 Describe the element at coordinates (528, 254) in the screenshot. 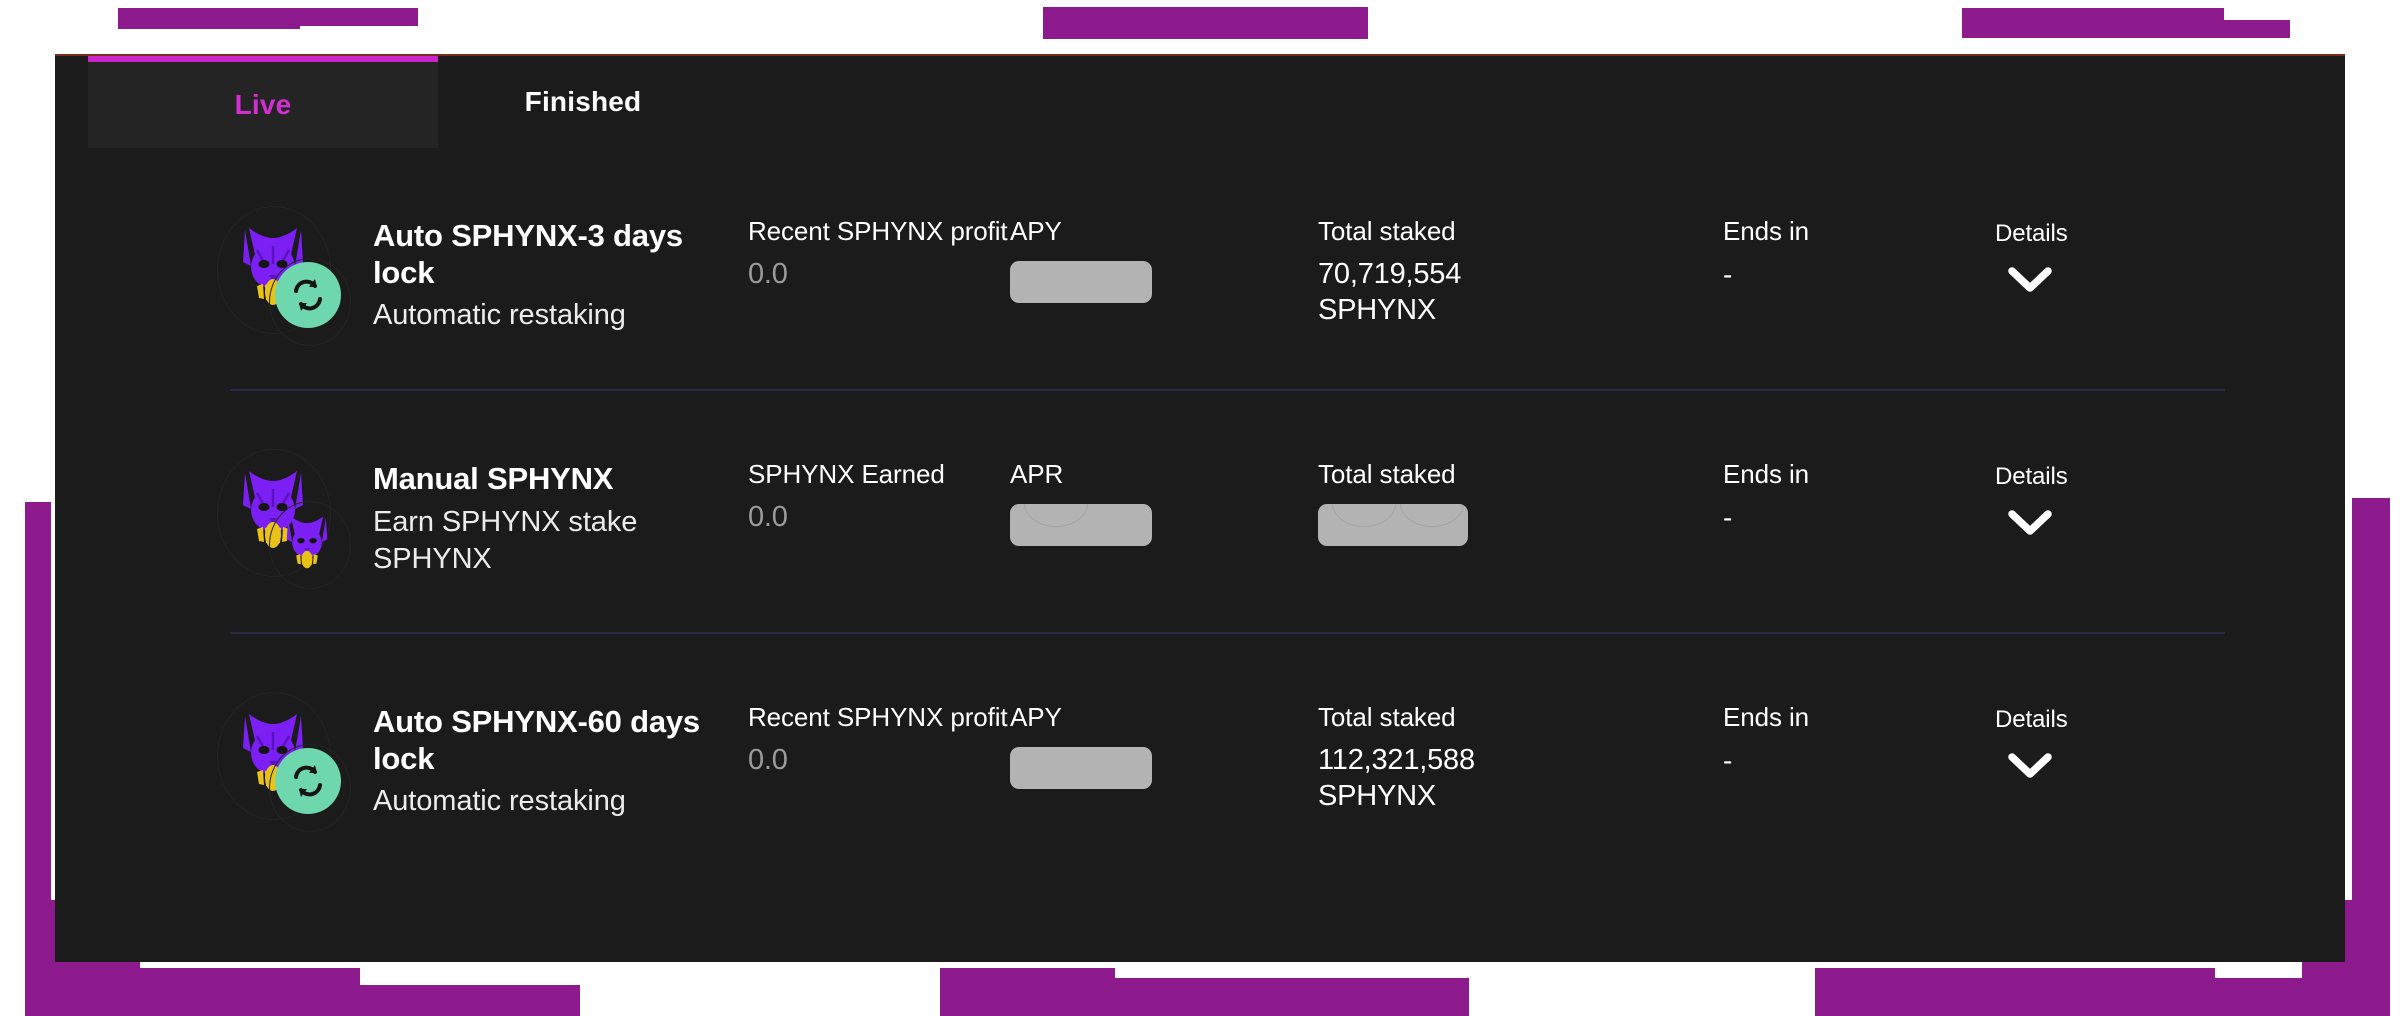

I see `pool-title: Auto SPHYNX-3 days lock` at that location.